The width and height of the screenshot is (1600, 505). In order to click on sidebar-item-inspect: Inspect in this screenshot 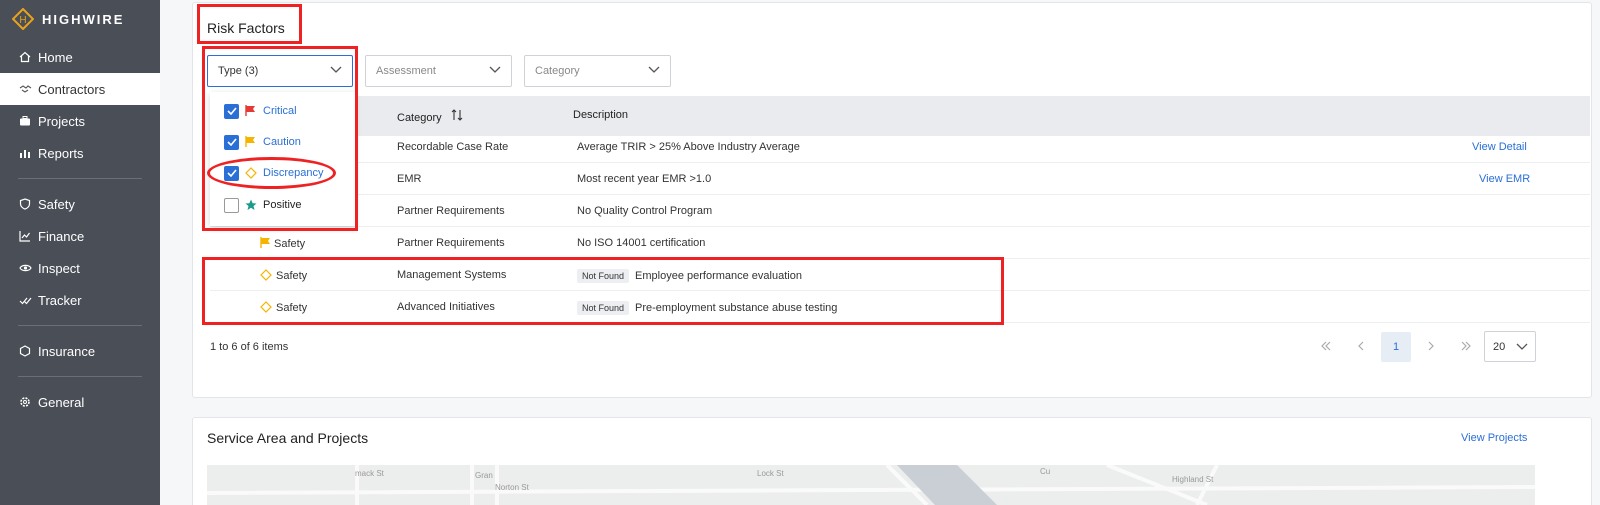, I will do `click(80, 268)`.